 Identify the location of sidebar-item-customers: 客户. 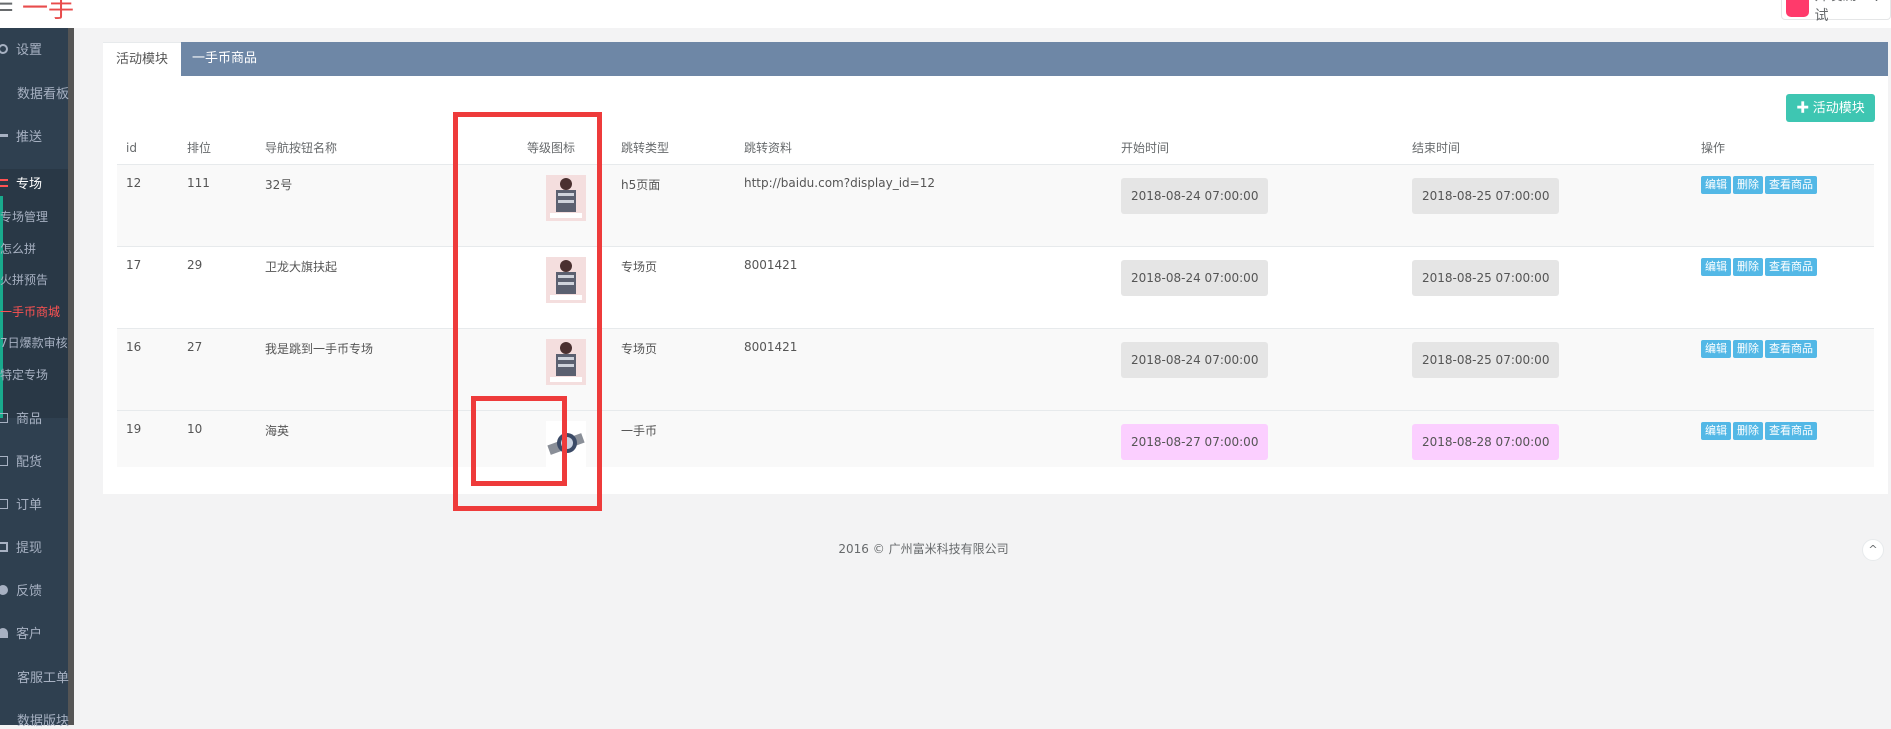
(34, 632).